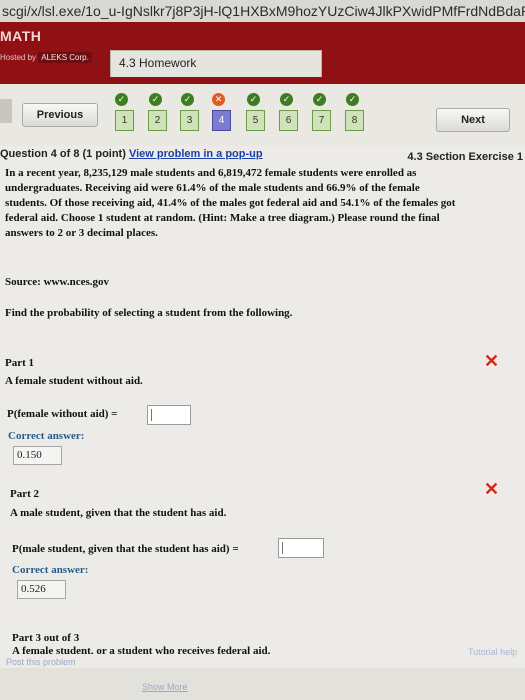 Image resolution: width=525 pixels, height=700 pixels. I want to click on part-2-title: Part 2, so click(25, 494).